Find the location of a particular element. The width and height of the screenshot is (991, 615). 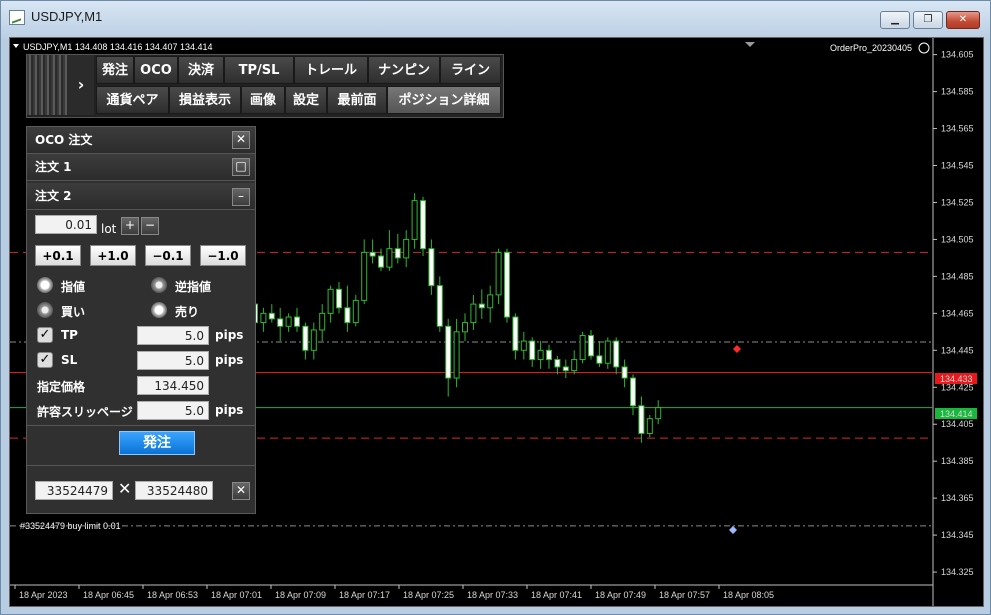

panel-title: OCO 注文 is located at coordinates (141, 140).